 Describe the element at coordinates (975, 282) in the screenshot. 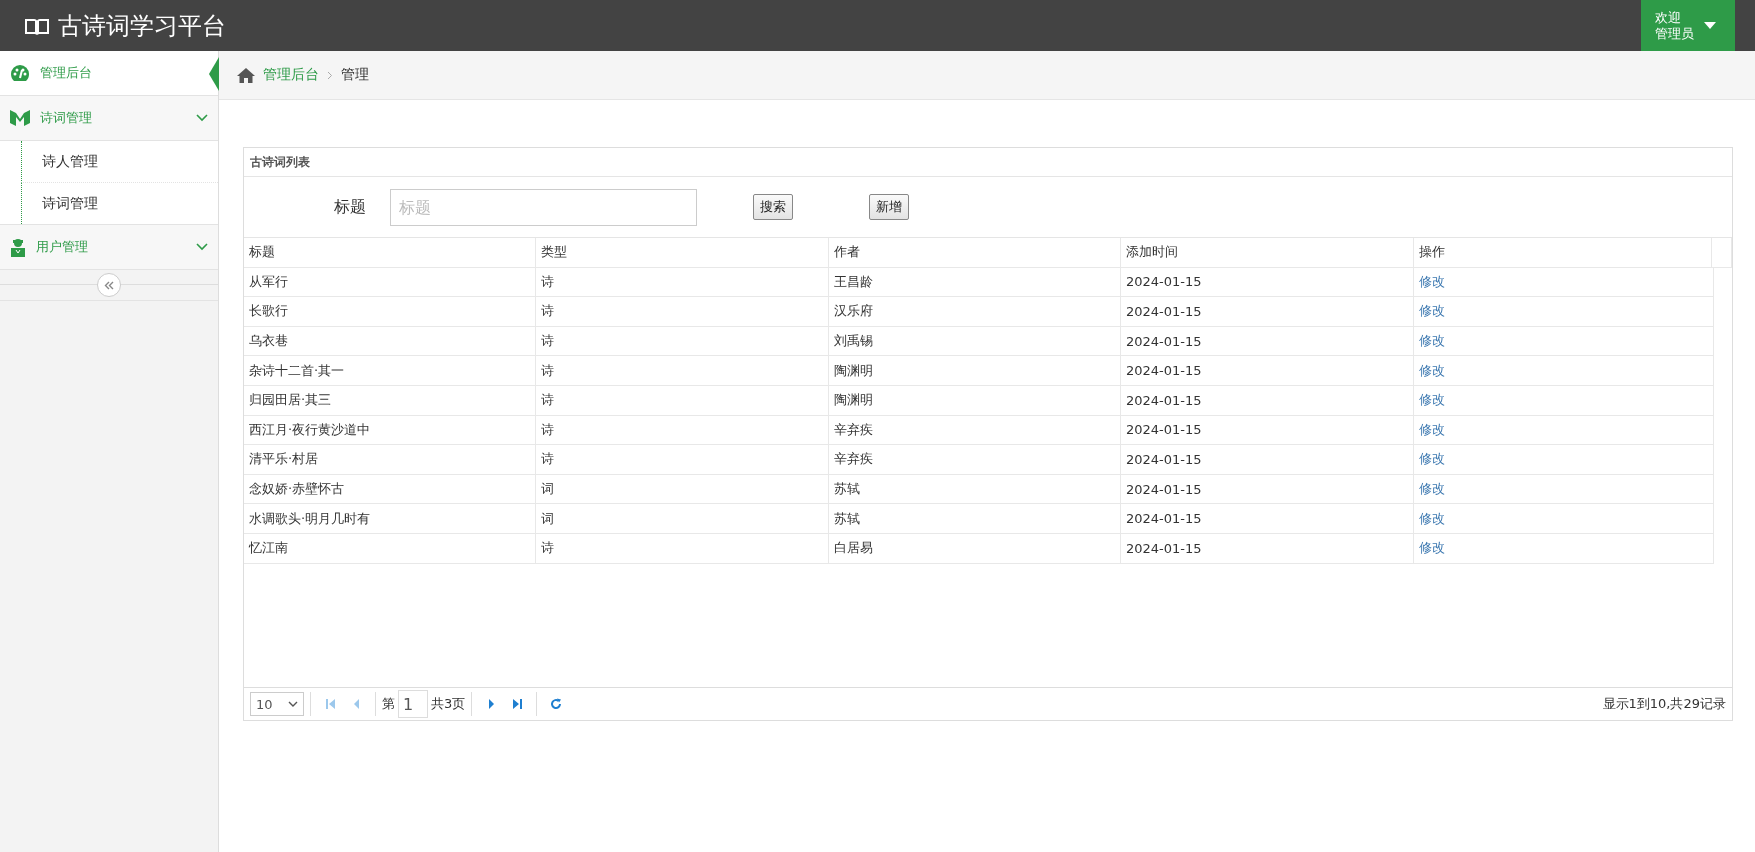

I see `table-cell: 王昌龄` at that location.